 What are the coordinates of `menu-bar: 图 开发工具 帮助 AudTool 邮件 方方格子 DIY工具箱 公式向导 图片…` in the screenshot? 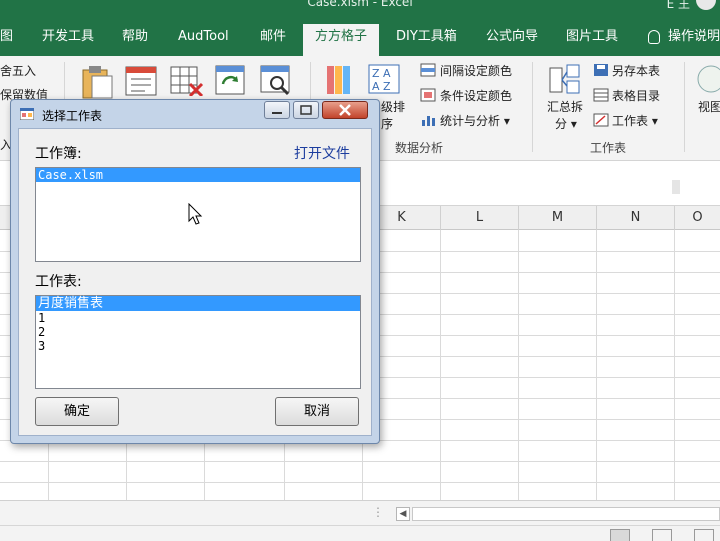 It's located at (360, 34).